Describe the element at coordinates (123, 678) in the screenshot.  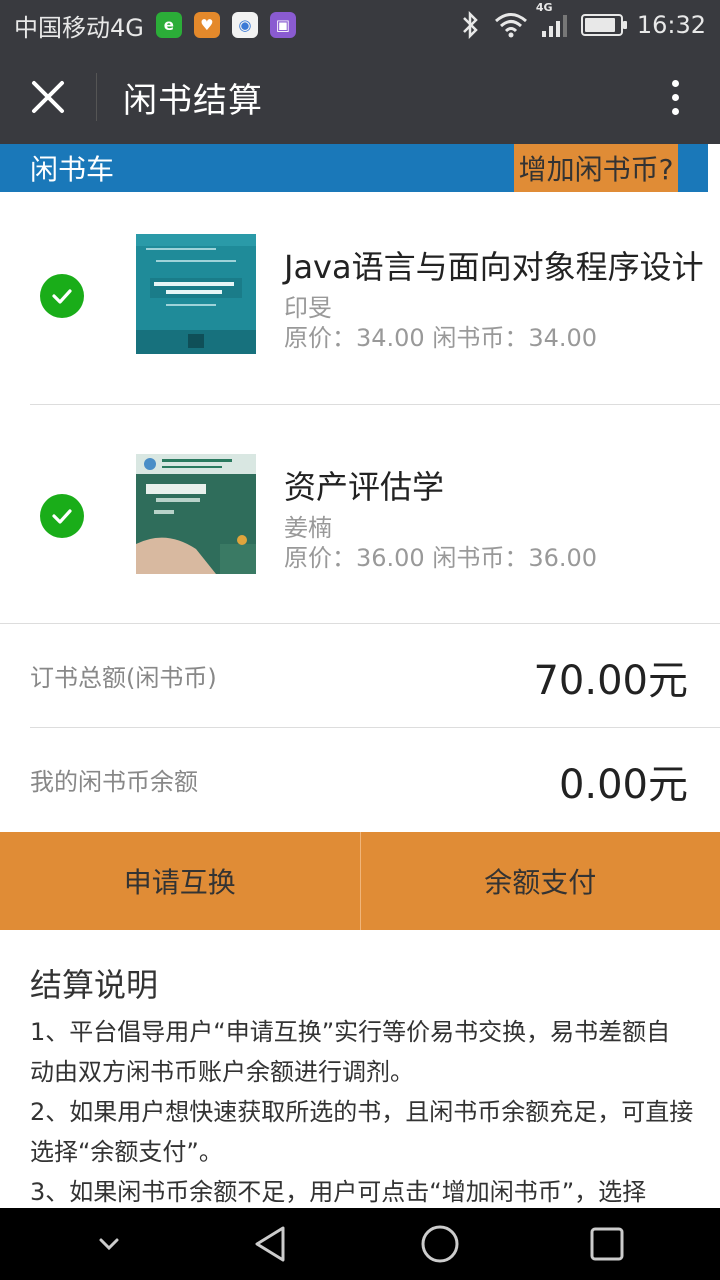
I see `order-total-label: 订书总额(闲书币)` at that location.